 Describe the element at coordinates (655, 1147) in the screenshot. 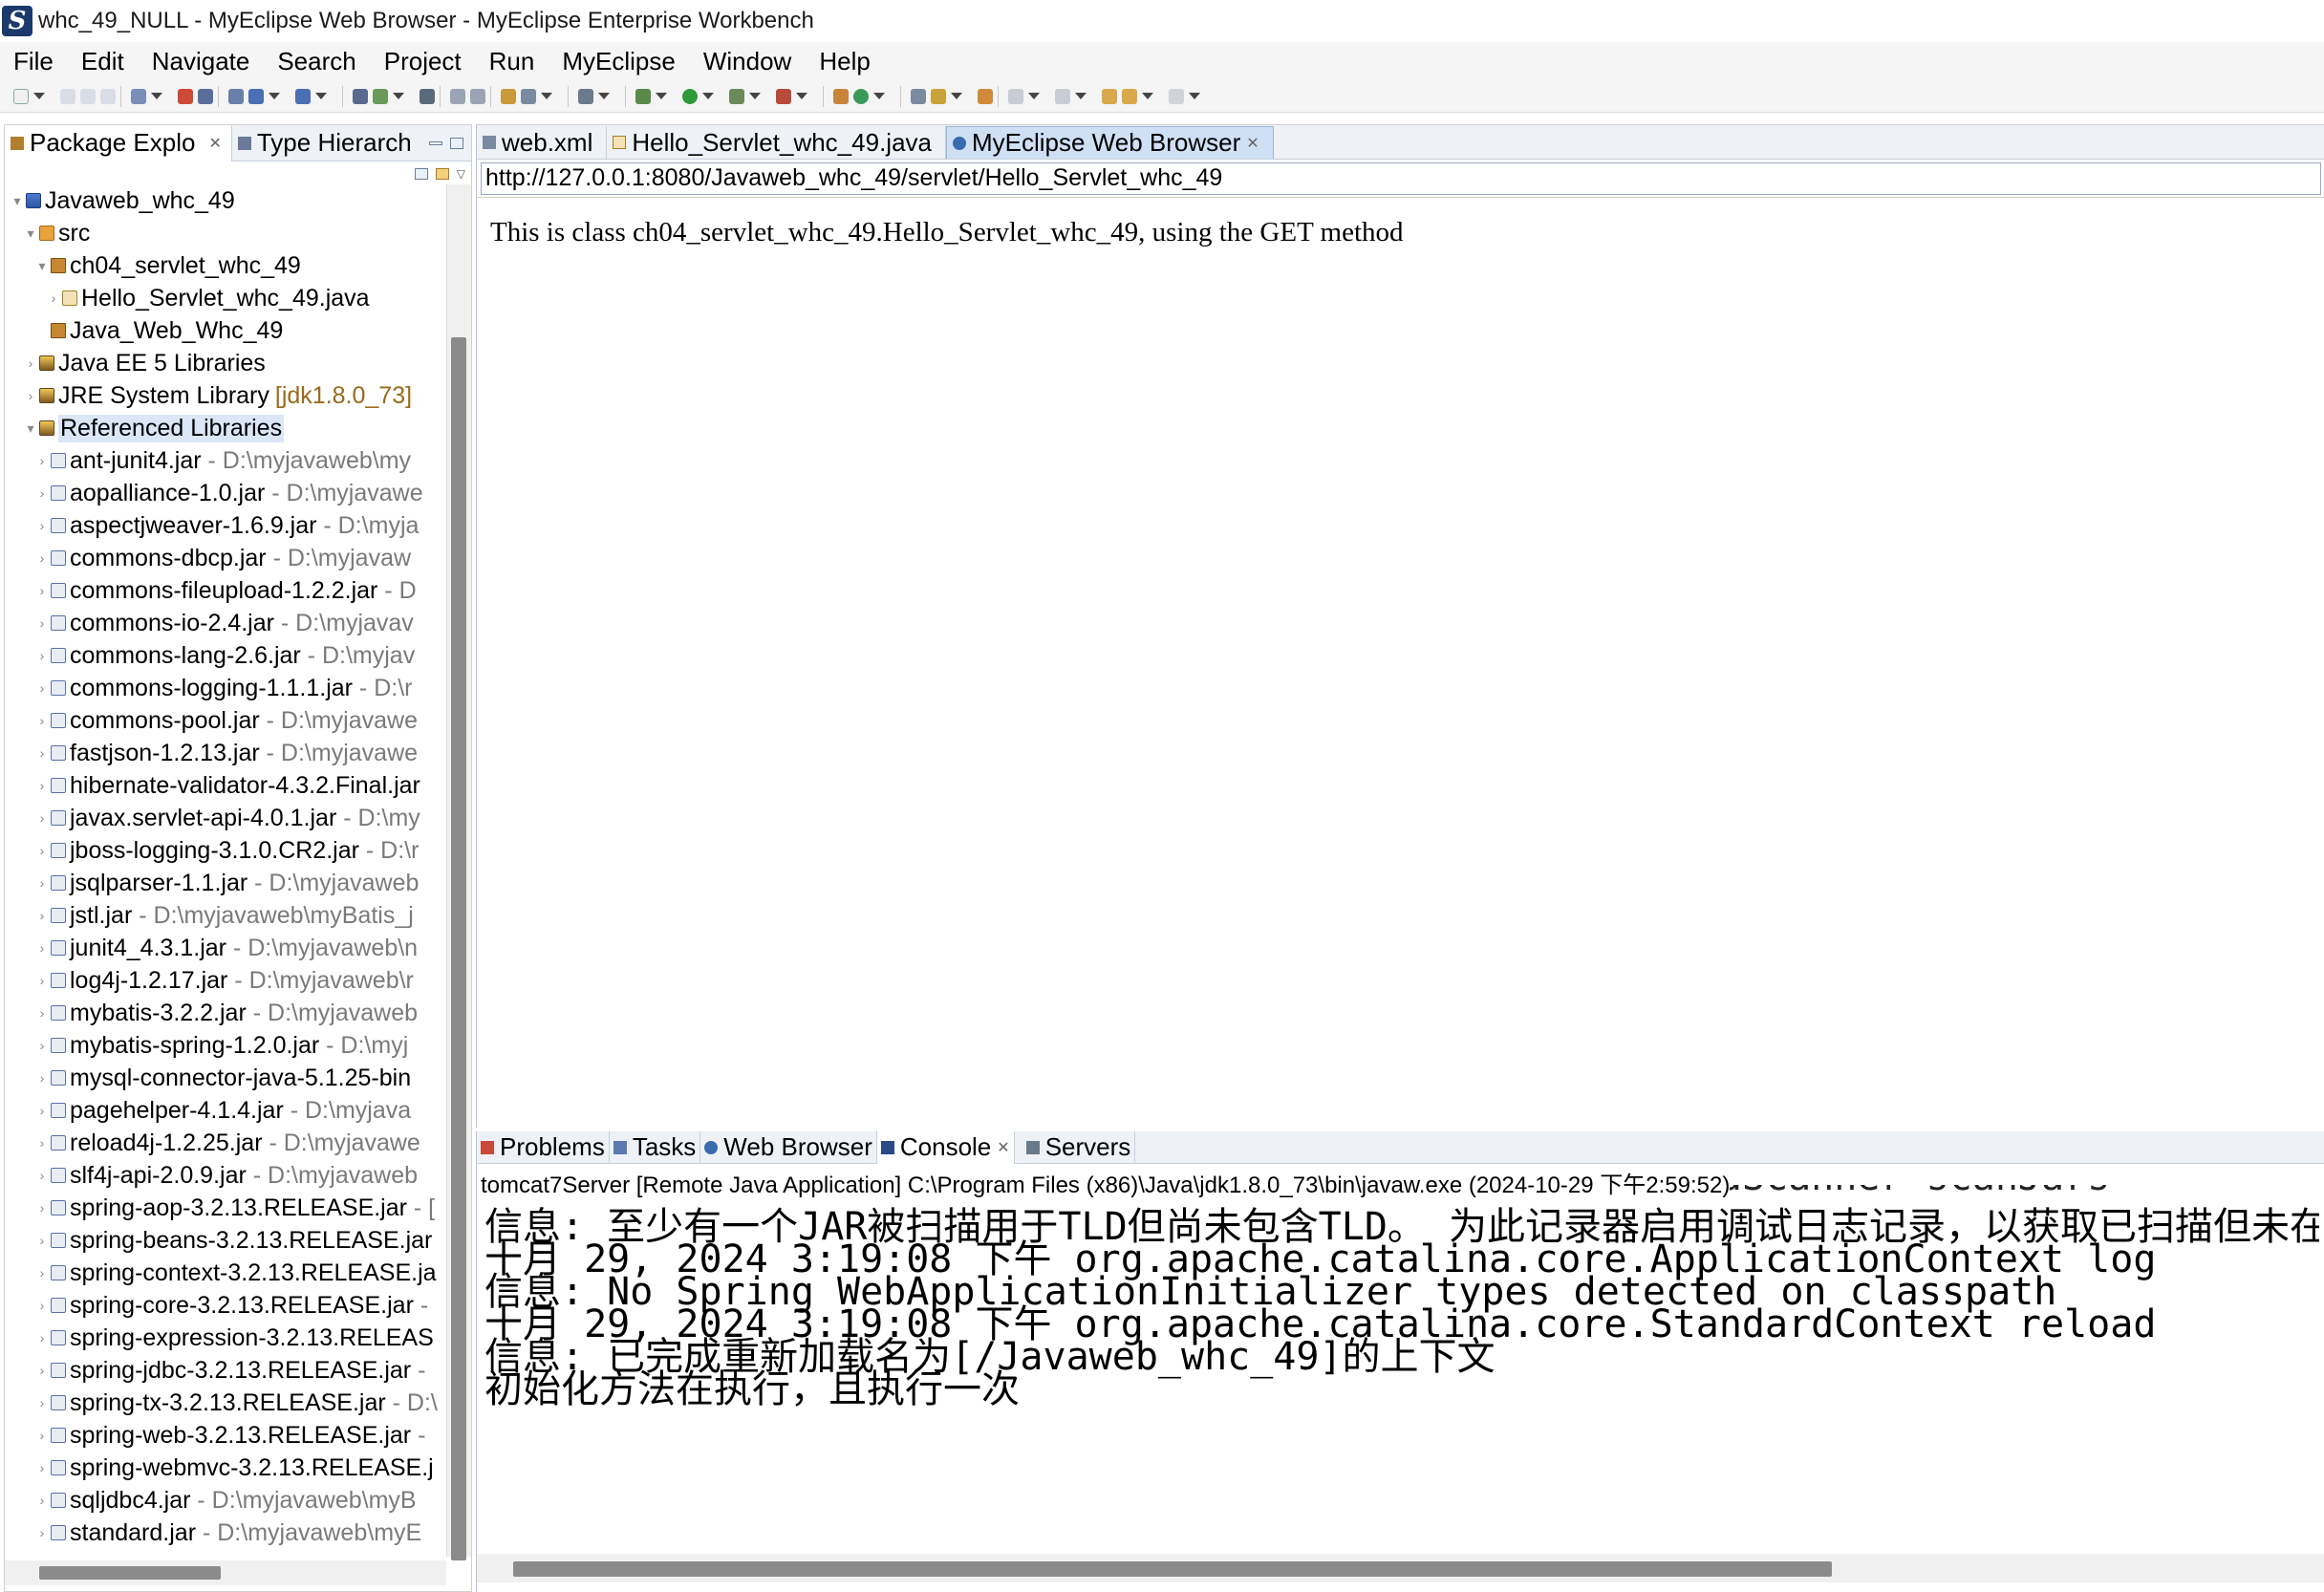

I see `tab-tasks: Tasks` at that location.